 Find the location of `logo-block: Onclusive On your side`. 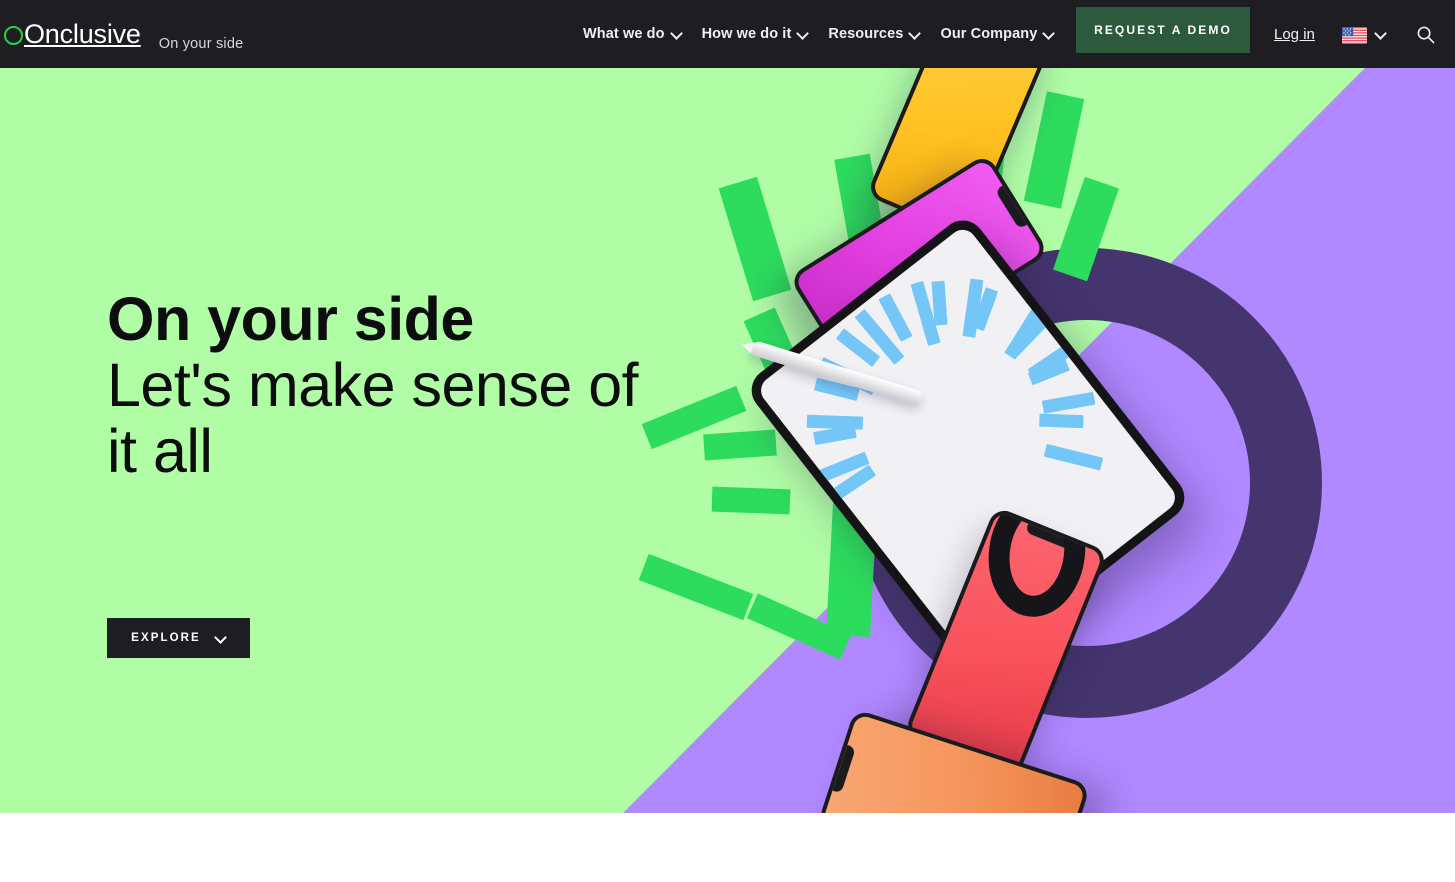

logo-block: Onclusive On your side is located at coordinates (123, 35).